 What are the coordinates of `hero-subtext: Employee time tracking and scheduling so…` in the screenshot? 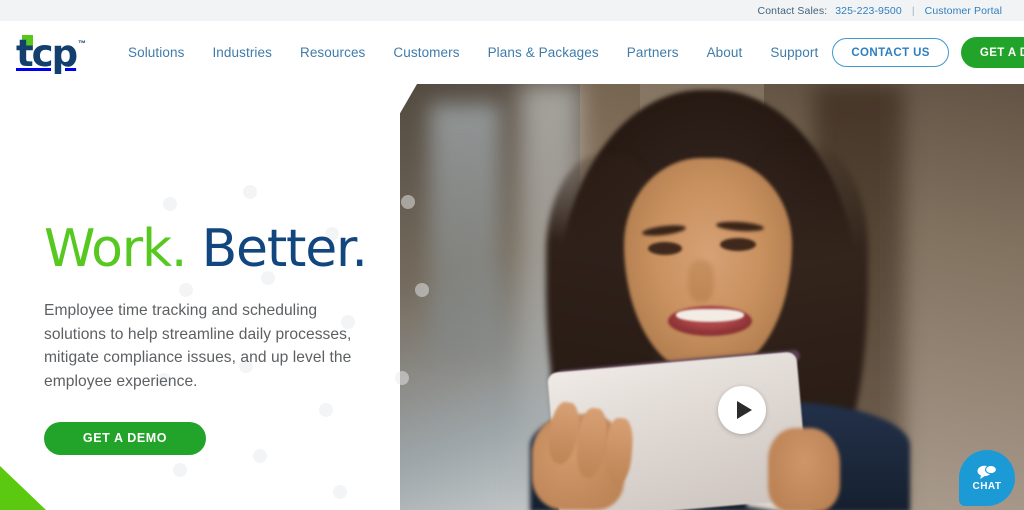 It's located at (198, 346).